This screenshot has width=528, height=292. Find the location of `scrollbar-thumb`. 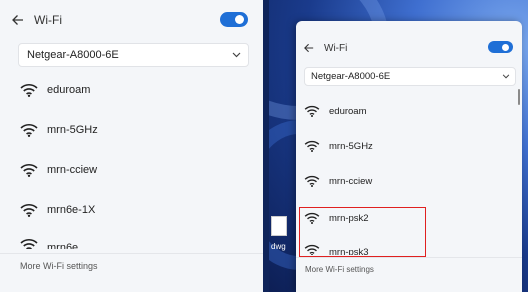

scrollbar-thumb is located at coordinates (519, 97).